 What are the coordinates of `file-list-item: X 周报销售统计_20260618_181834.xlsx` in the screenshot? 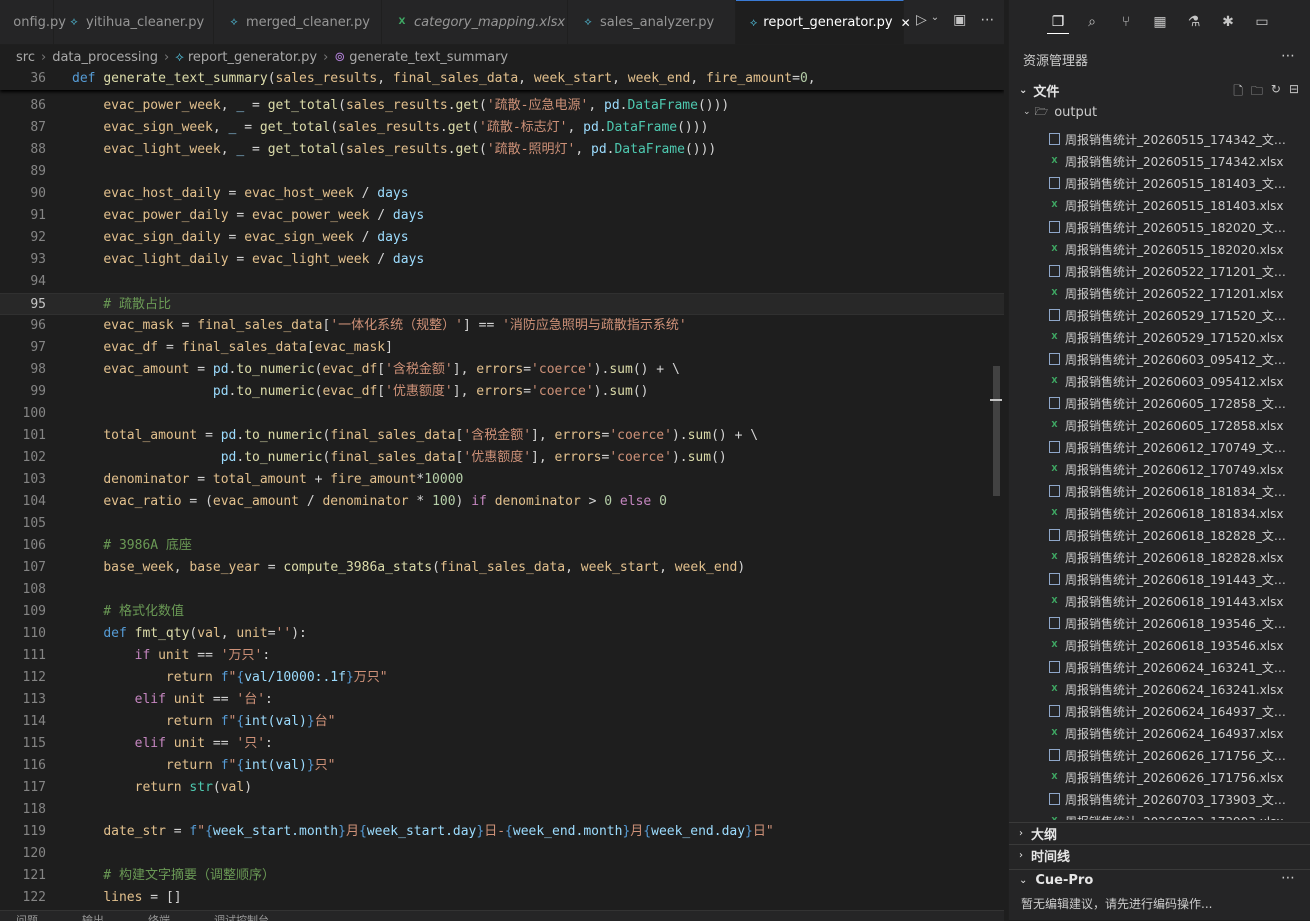 It's located at (1159, 513).